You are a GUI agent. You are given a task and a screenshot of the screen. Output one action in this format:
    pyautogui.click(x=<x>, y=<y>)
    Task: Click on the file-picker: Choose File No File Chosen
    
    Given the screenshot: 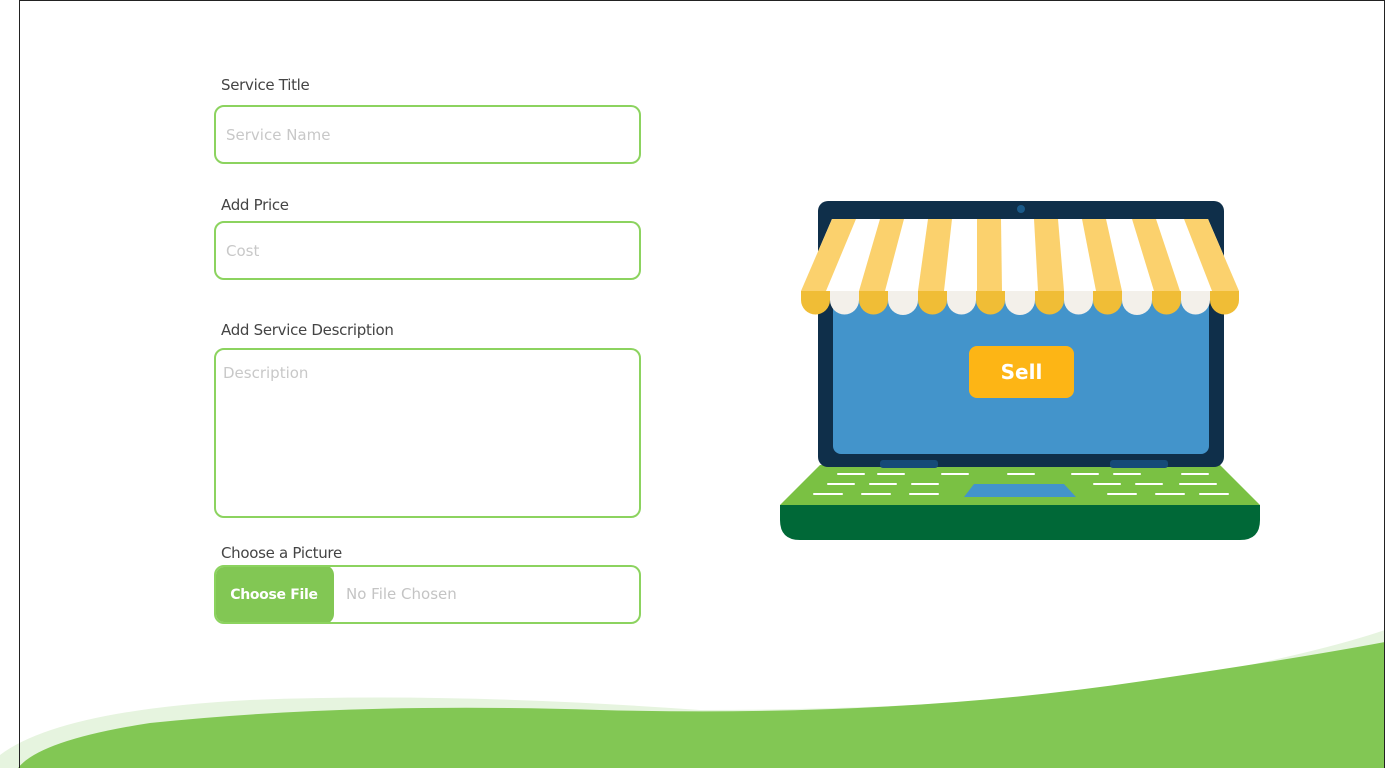 What is the action you would take?
    pyautogui.click(x=427, y=594)
    